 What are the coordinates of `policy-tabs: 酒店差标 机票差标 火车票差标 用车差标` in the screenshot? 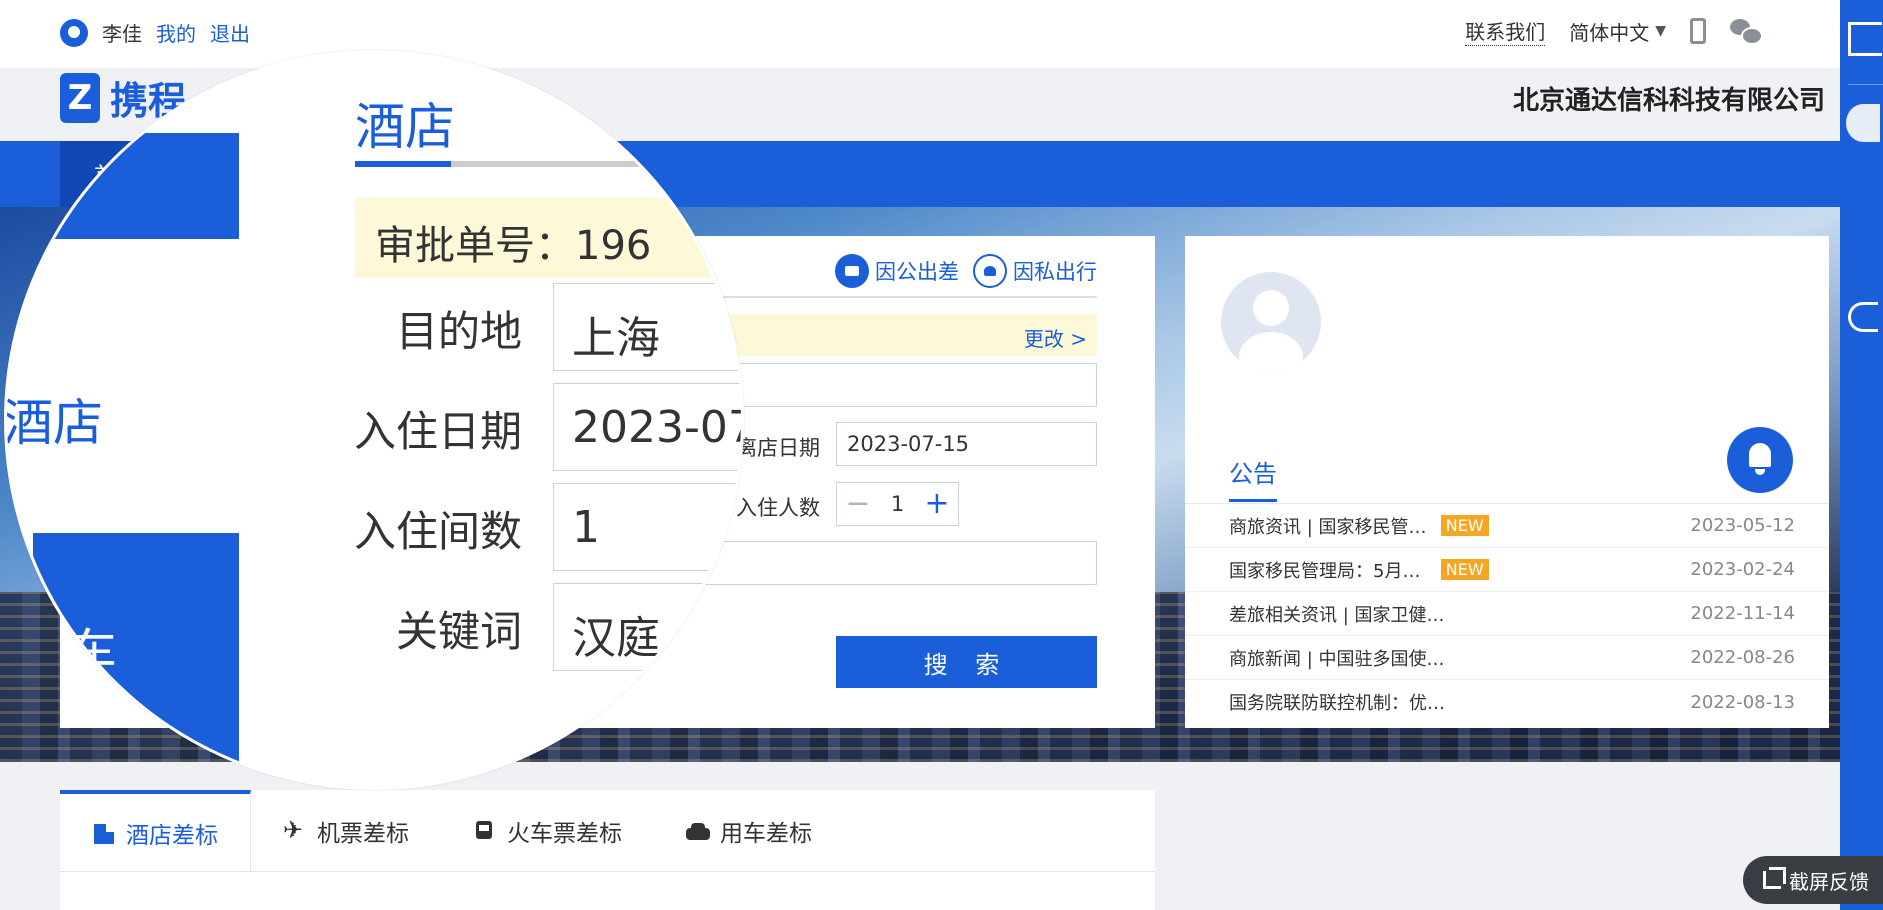 It's located at (607, 850).